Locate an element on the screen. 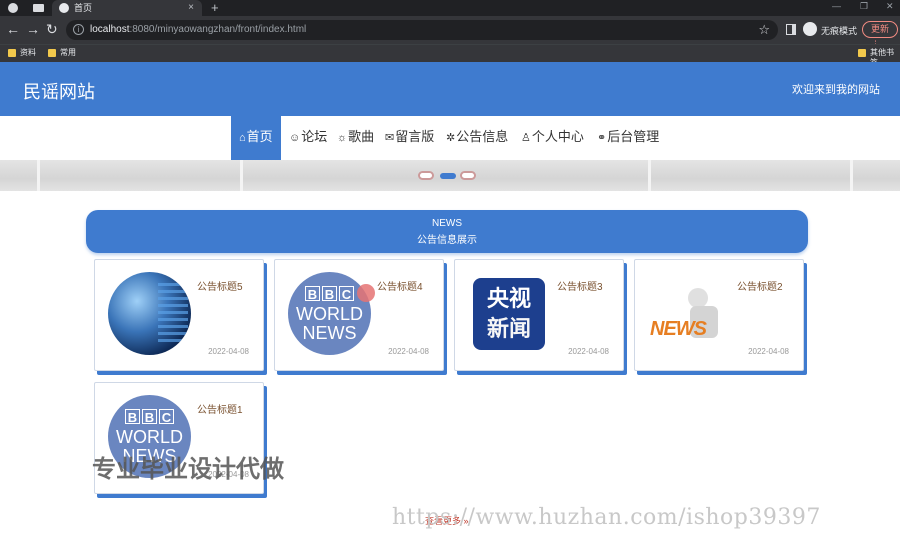  nav-item-songs: ☼歌曲 is located at coordinates (355, 138).